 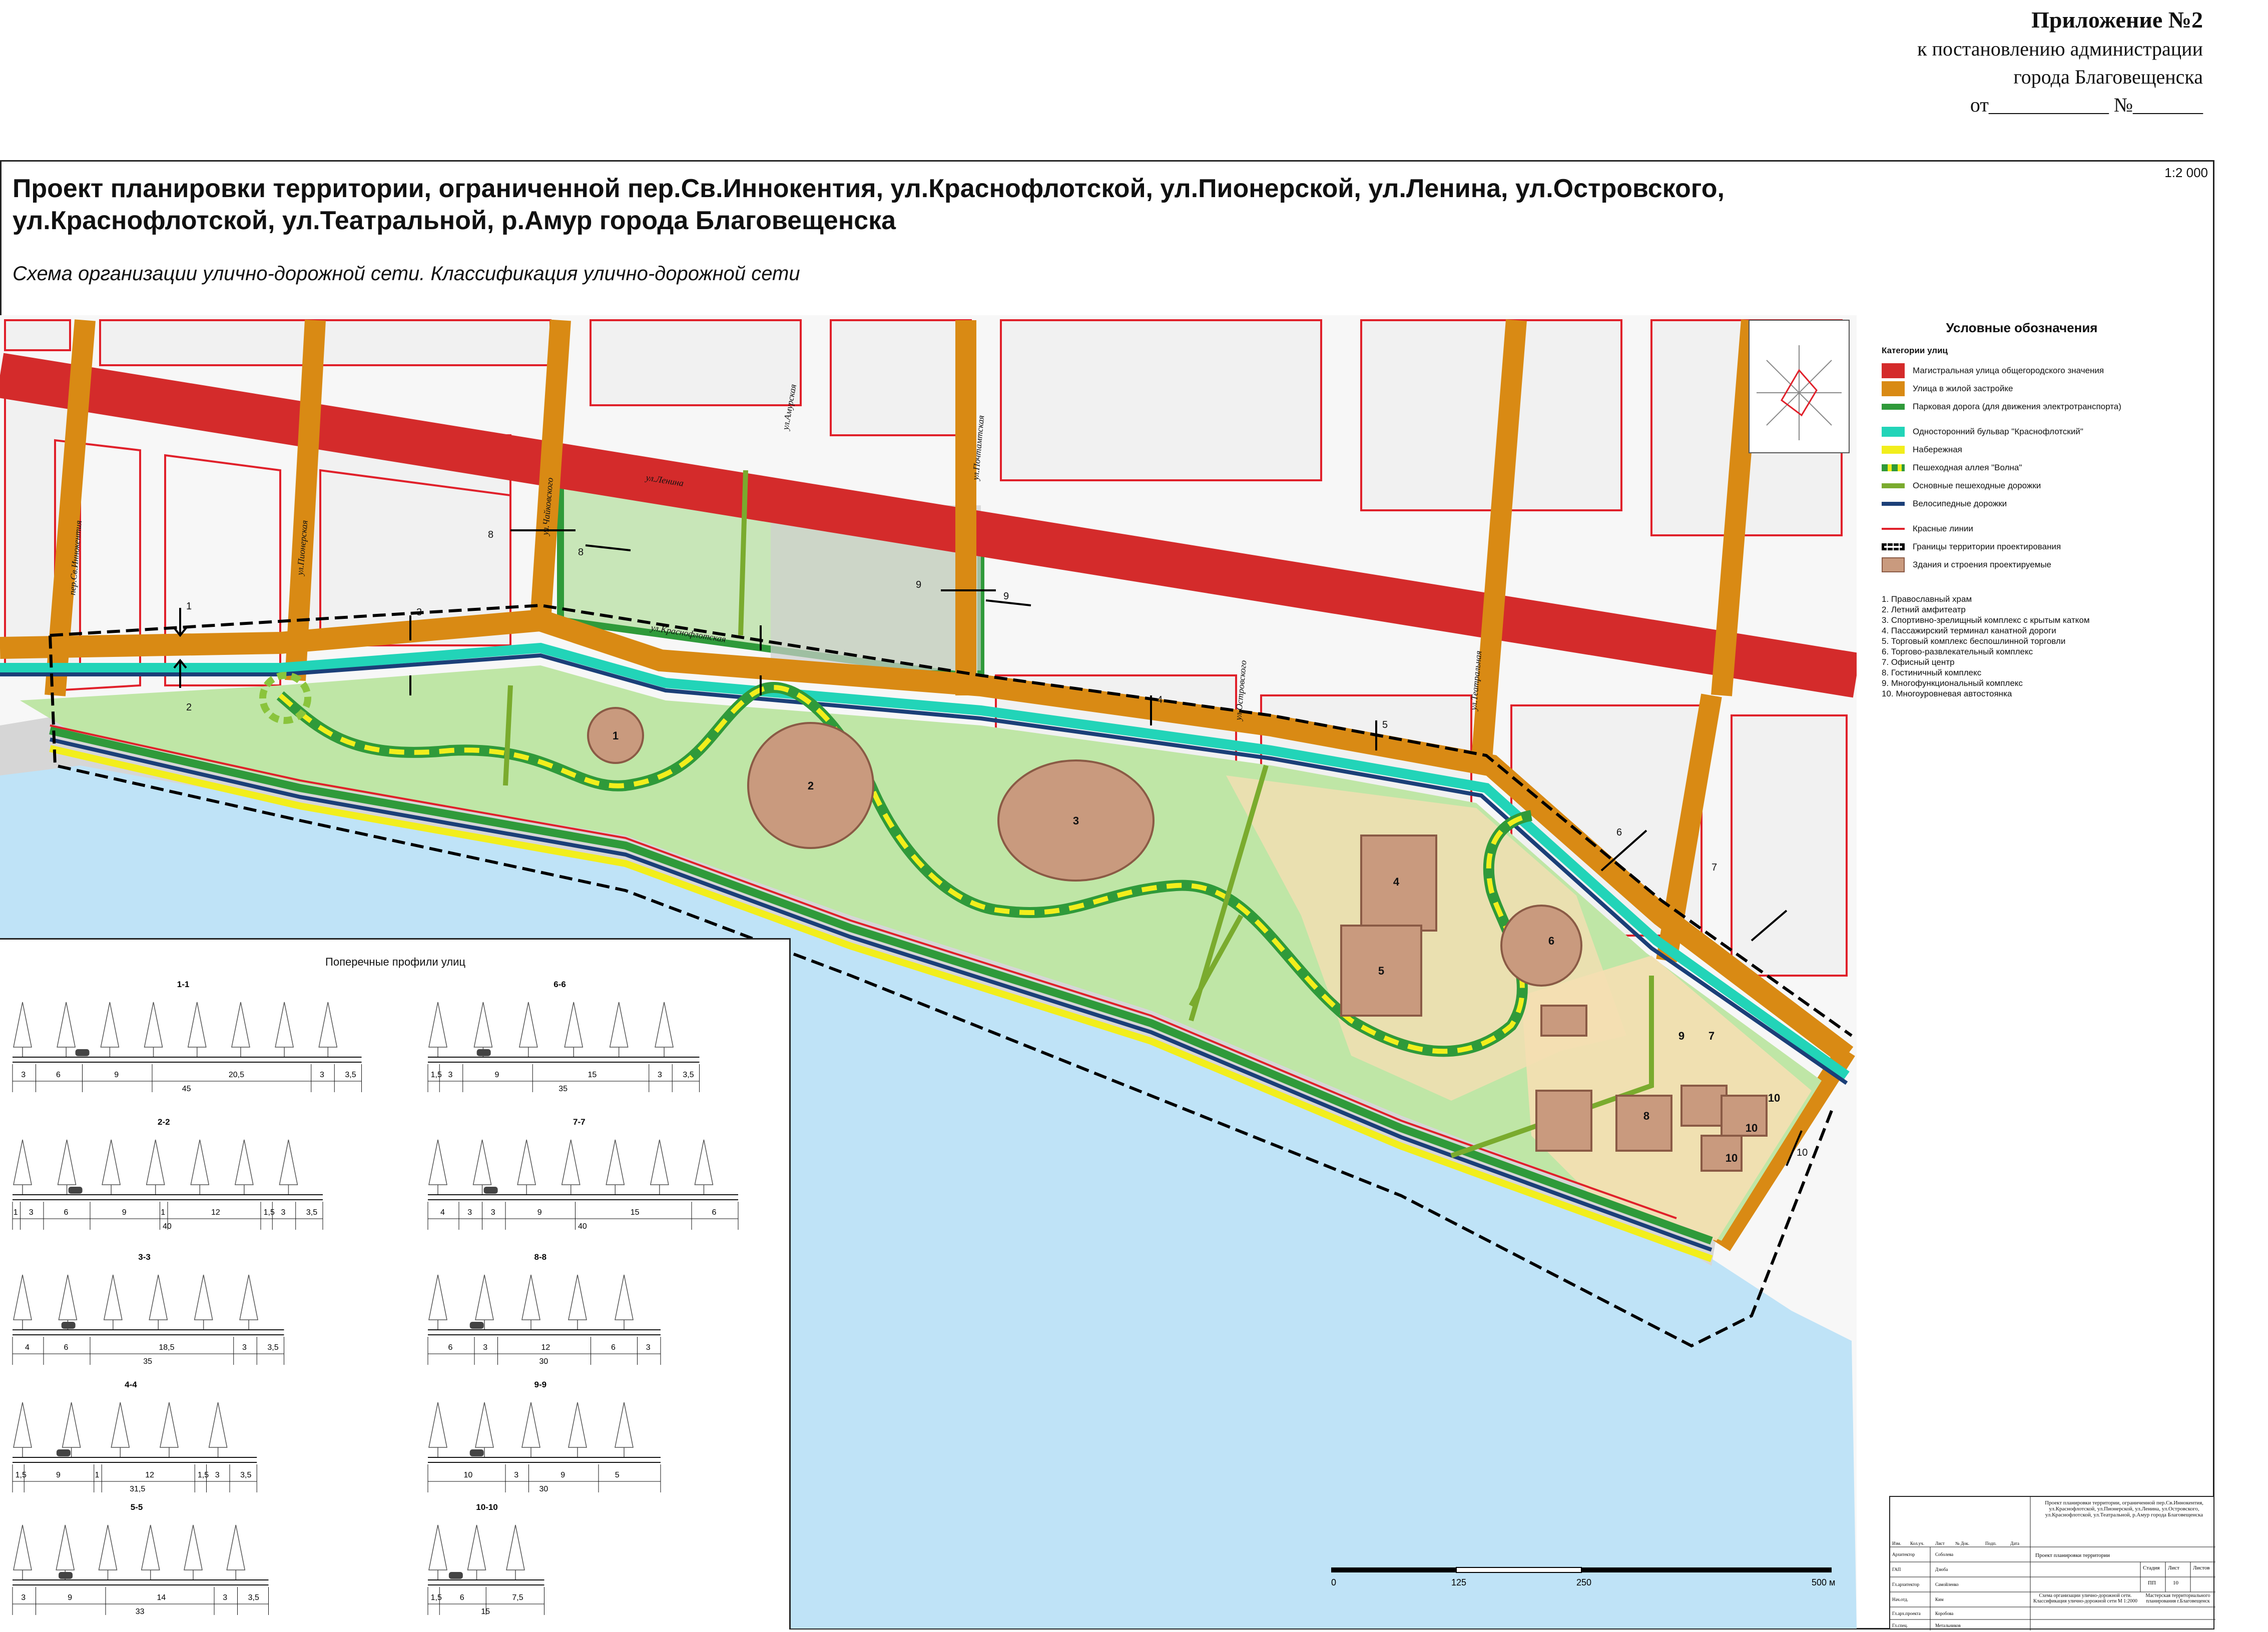 What do you see at coordinates (189, 606) in the screenshot?
I see `section-label: 1` at bounding box center [189, 606].